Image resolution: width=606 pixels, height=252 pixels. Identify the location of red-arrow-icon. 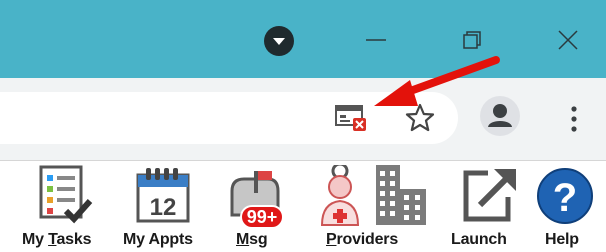
(437, 87).